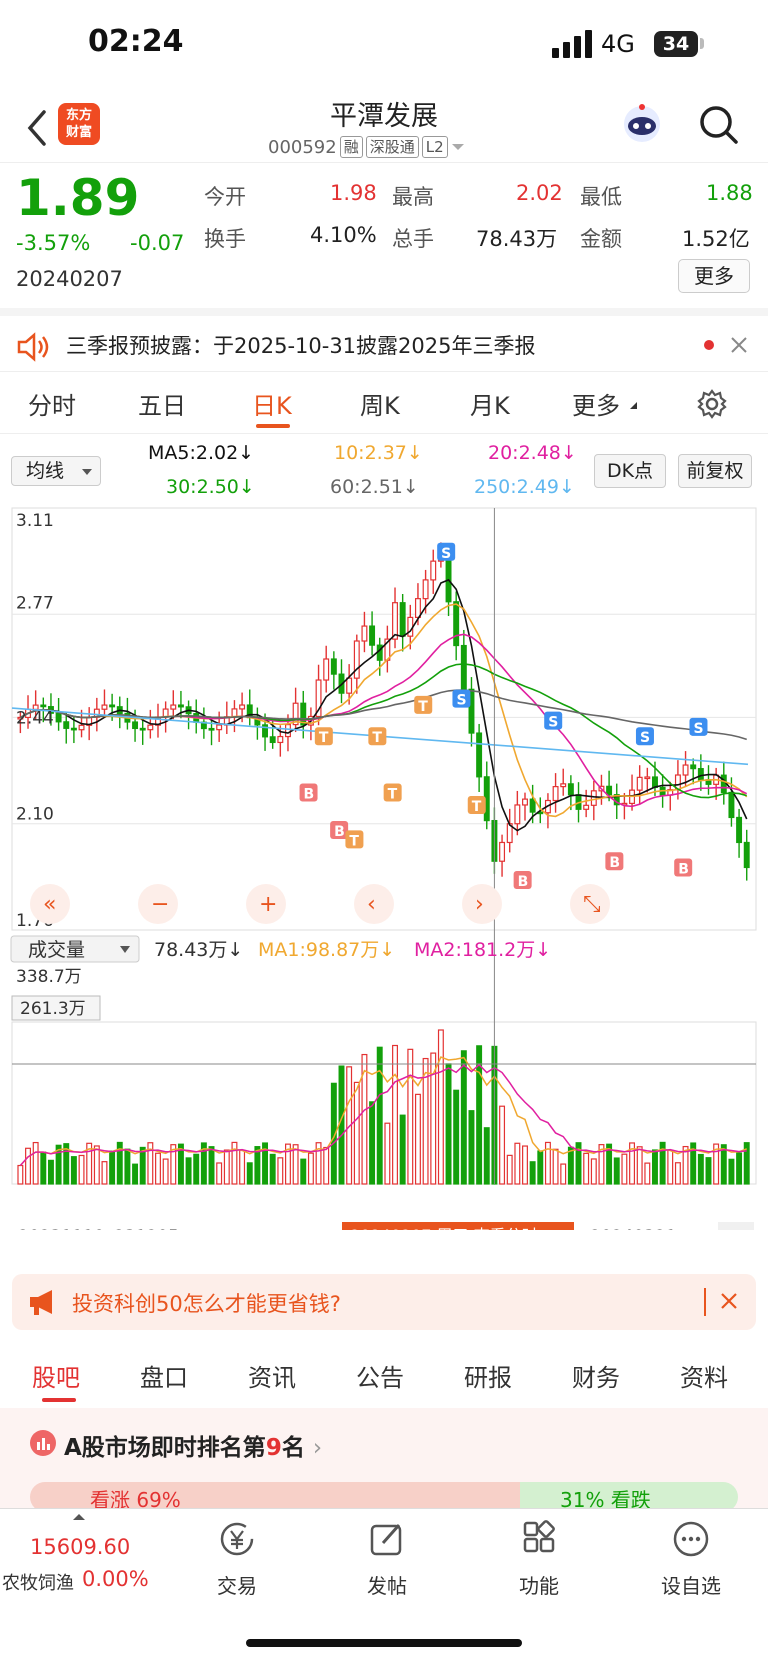 Image resolution: width=768 pixels, height=1662 pixels. Describe the element at coordinates (490, 403) in the screenshot. I see `tab-monthly-k: 月K` at that location.